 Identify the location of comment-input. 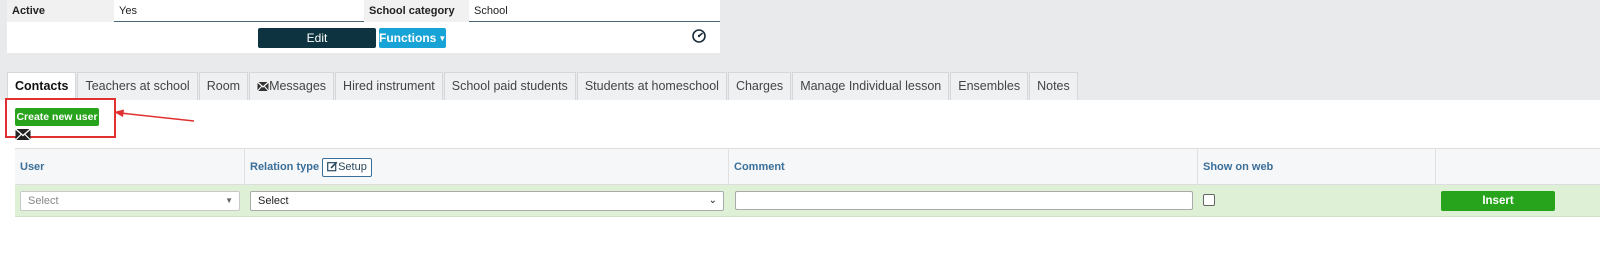
(964, 200).